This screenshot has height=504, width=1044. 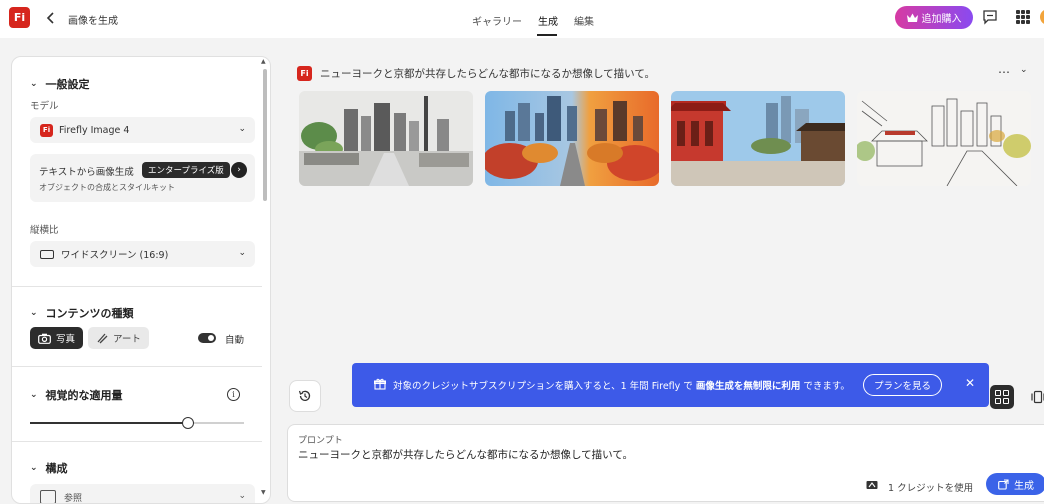 What do you see at coordinates (263, 492) in the screenshot?
I see `scroll-down-arrow-icon: ▼` at bounding box center [263, 492].